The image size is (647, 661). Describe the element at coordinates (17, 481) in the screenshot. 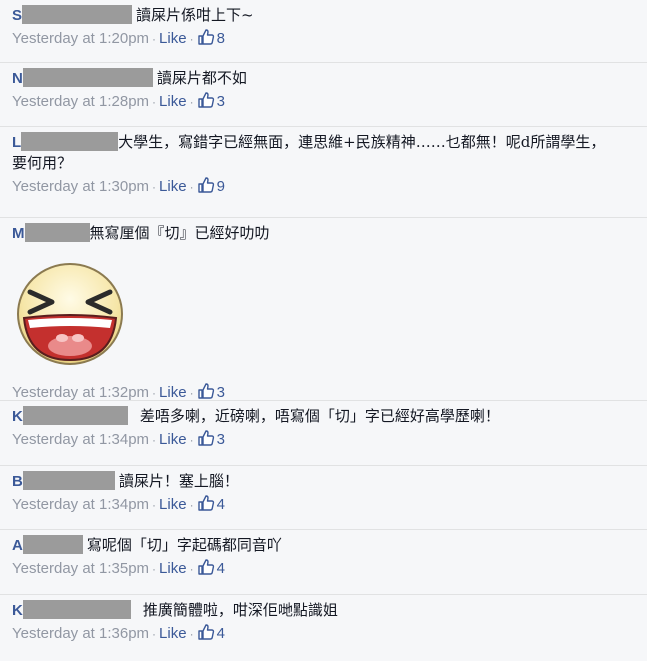

I see `author-name: B` at that location.